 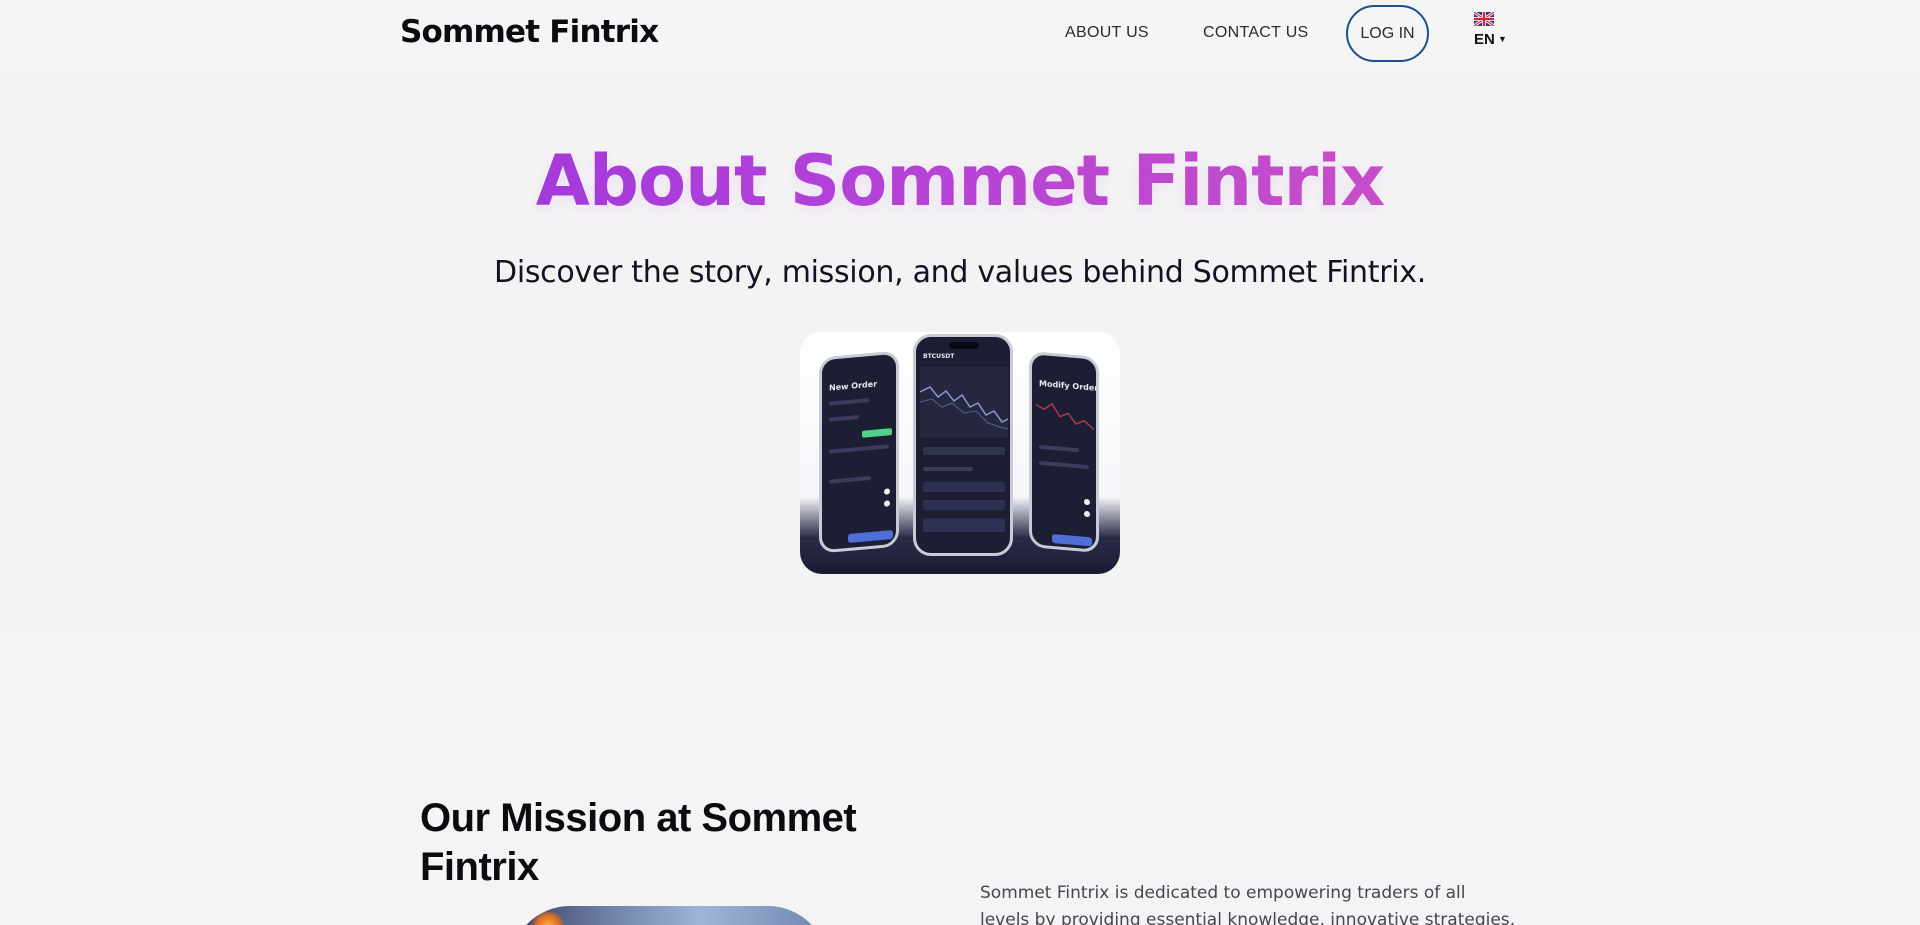 What do you see at coordinates (1502, 39) in the screenshot?
I see `caret-down-icon: ▼` at bounding box center [1502, 39].